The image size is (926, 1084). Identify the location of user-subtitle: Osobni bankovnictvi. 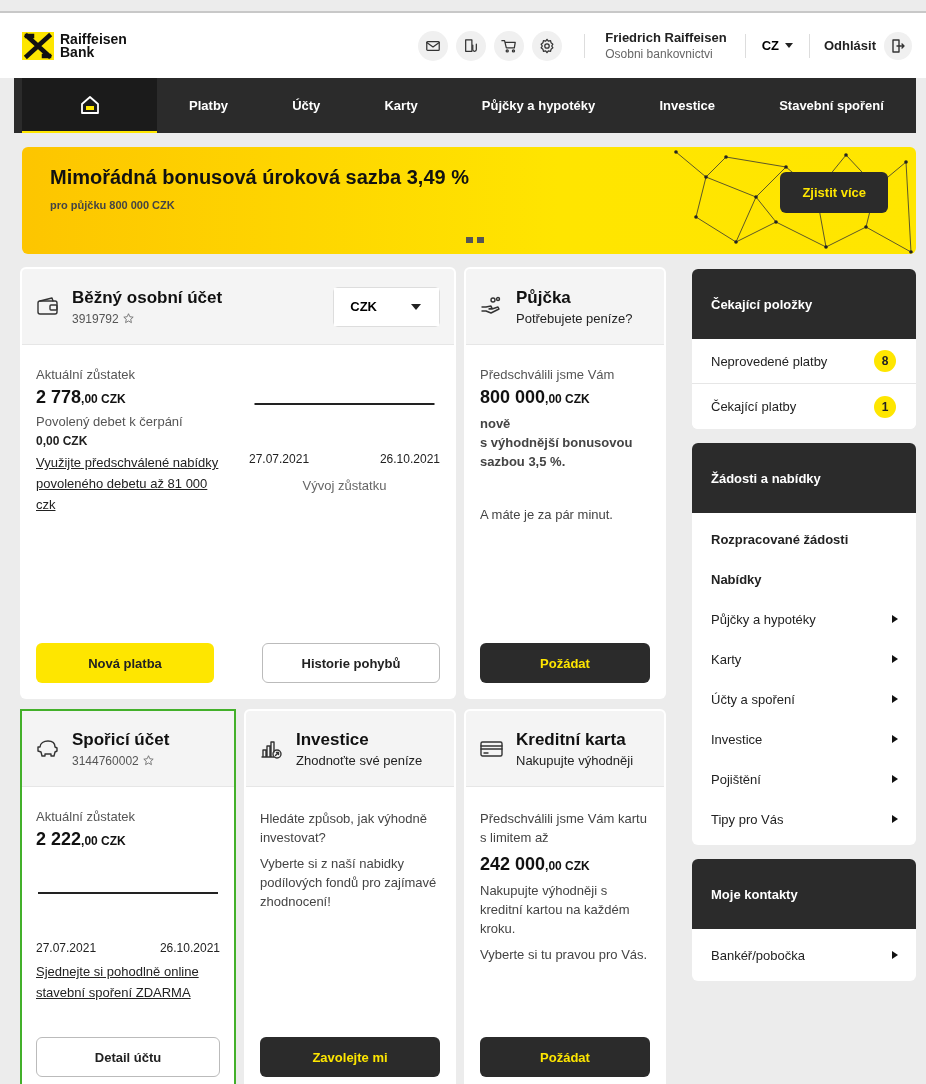
(659, 54).